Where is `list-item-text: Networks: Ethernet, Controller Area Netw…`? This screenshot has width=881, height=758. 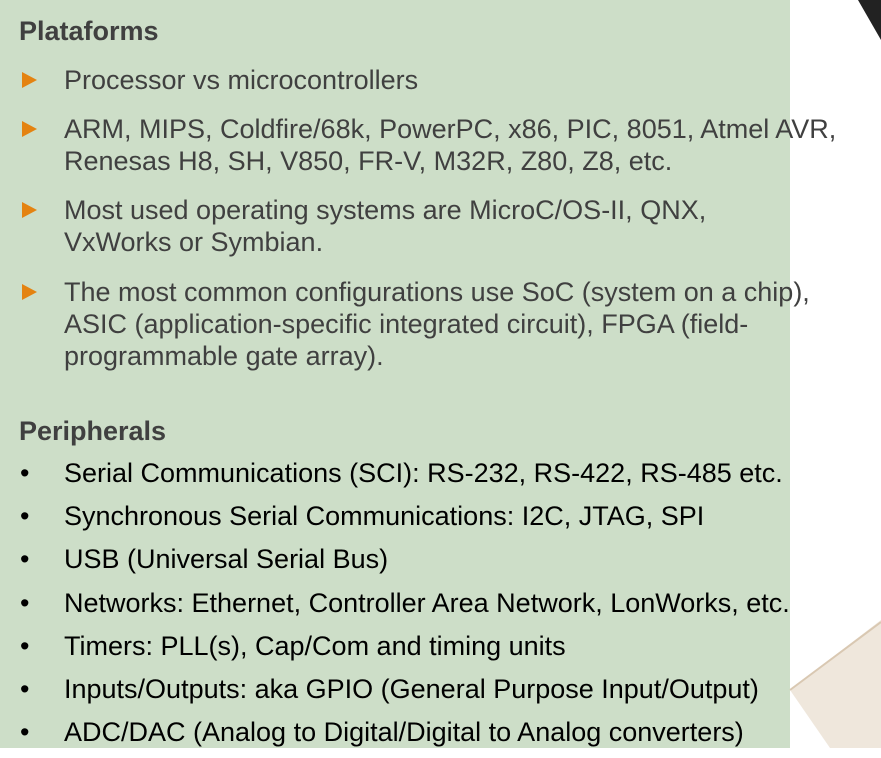 list-item-text: Networks: Ethernet, Controller Area Netw… is located at coordinates (427, 602).